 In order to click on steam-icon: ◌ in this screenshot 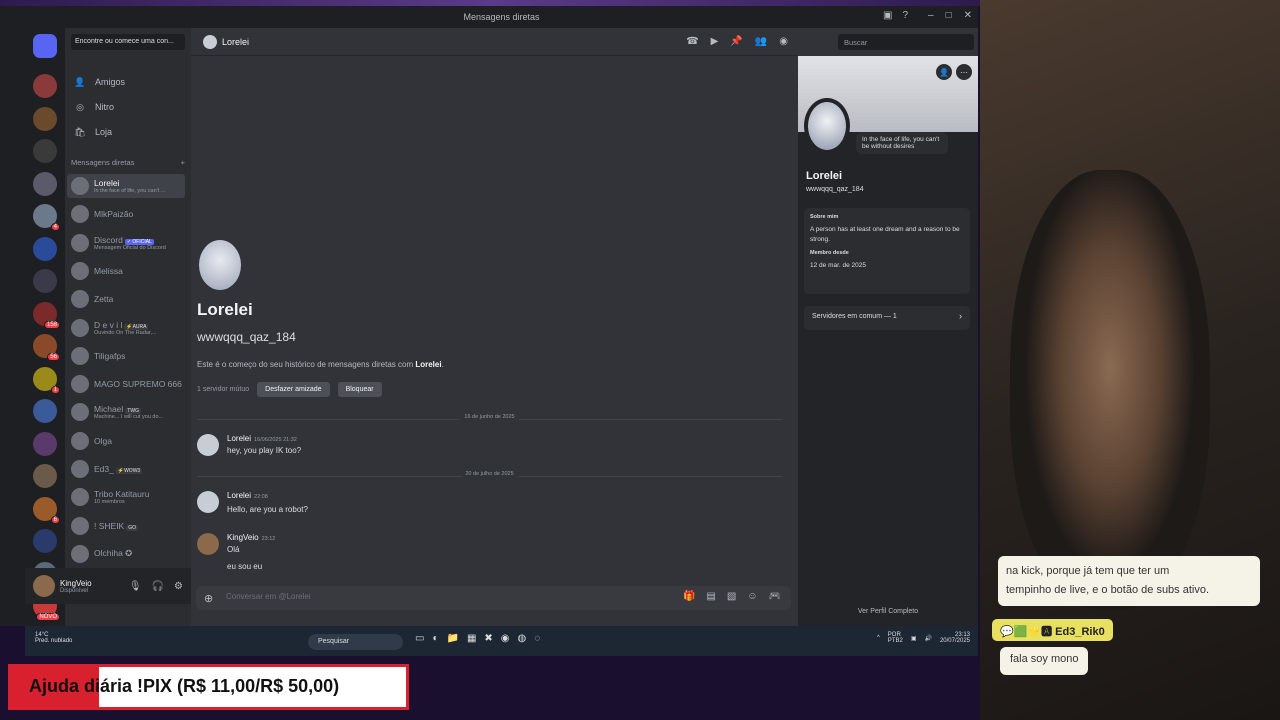, I will do `click(537, 638)`.